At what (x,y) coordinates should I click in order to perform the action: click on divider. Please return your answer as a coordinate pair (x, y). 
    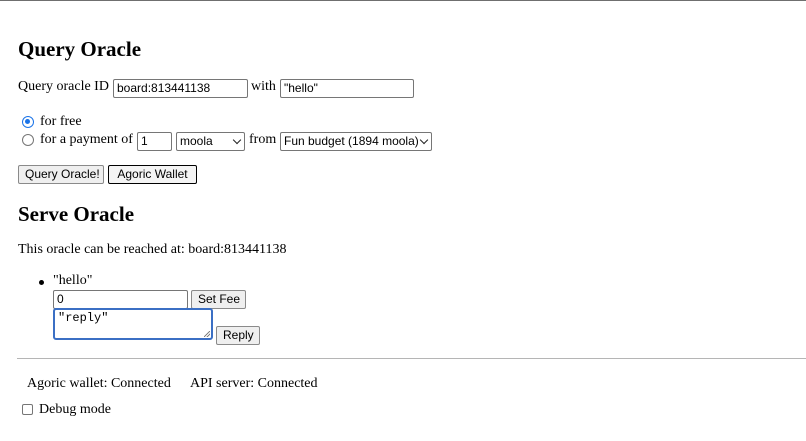
    Looking at the image, I should click on (411, 358).